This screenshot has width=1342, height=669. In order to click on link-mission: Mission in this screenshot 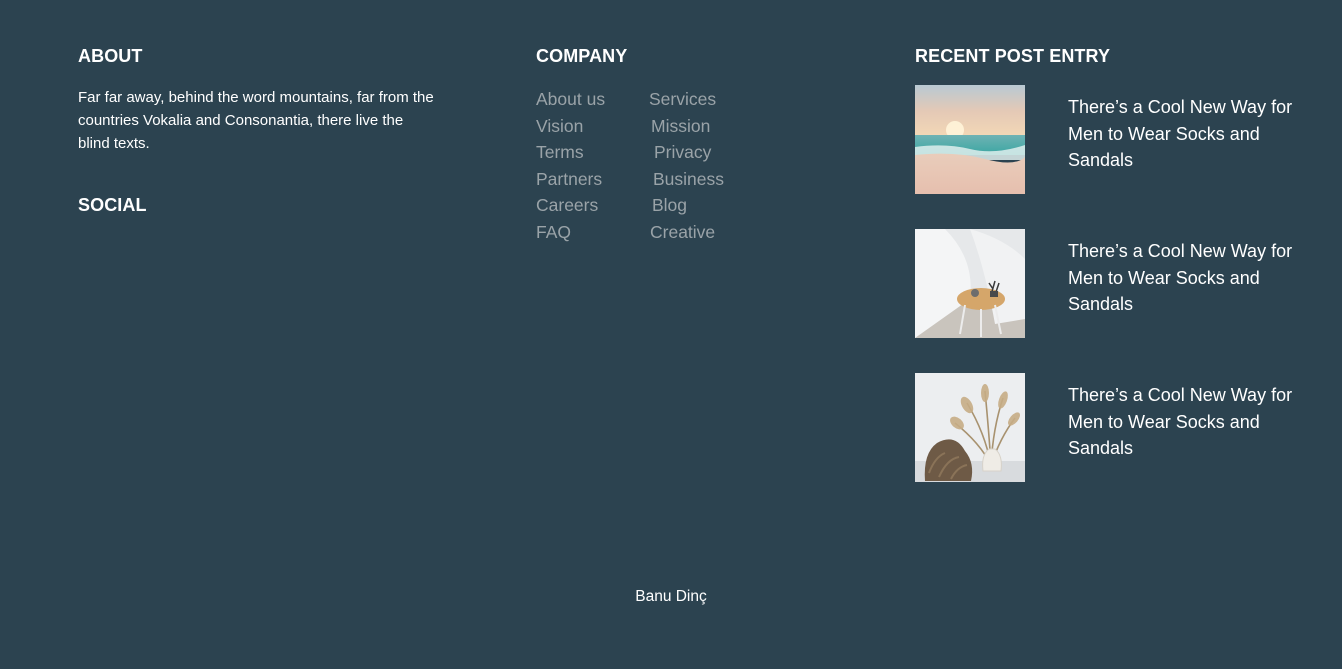, I will do `click(710, 126)`.